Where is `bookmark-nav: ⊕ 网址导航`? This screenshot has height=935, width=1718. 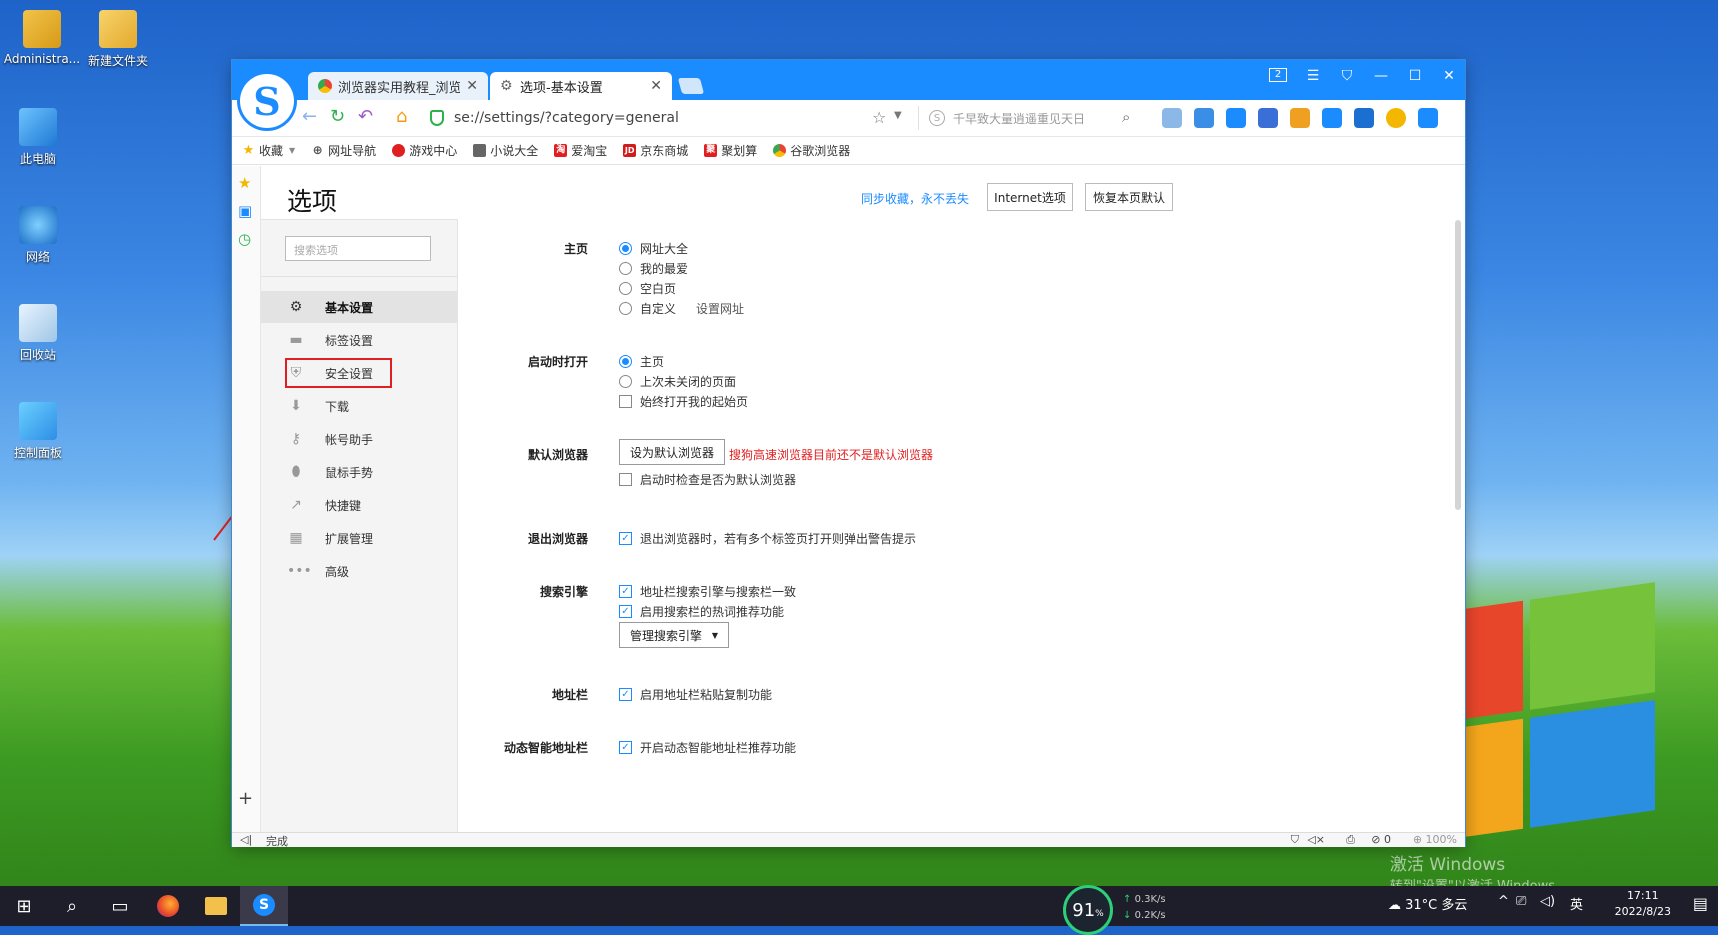 bookmark-nav: ⊕ 网址导航 is located at coordinates (344, 150).